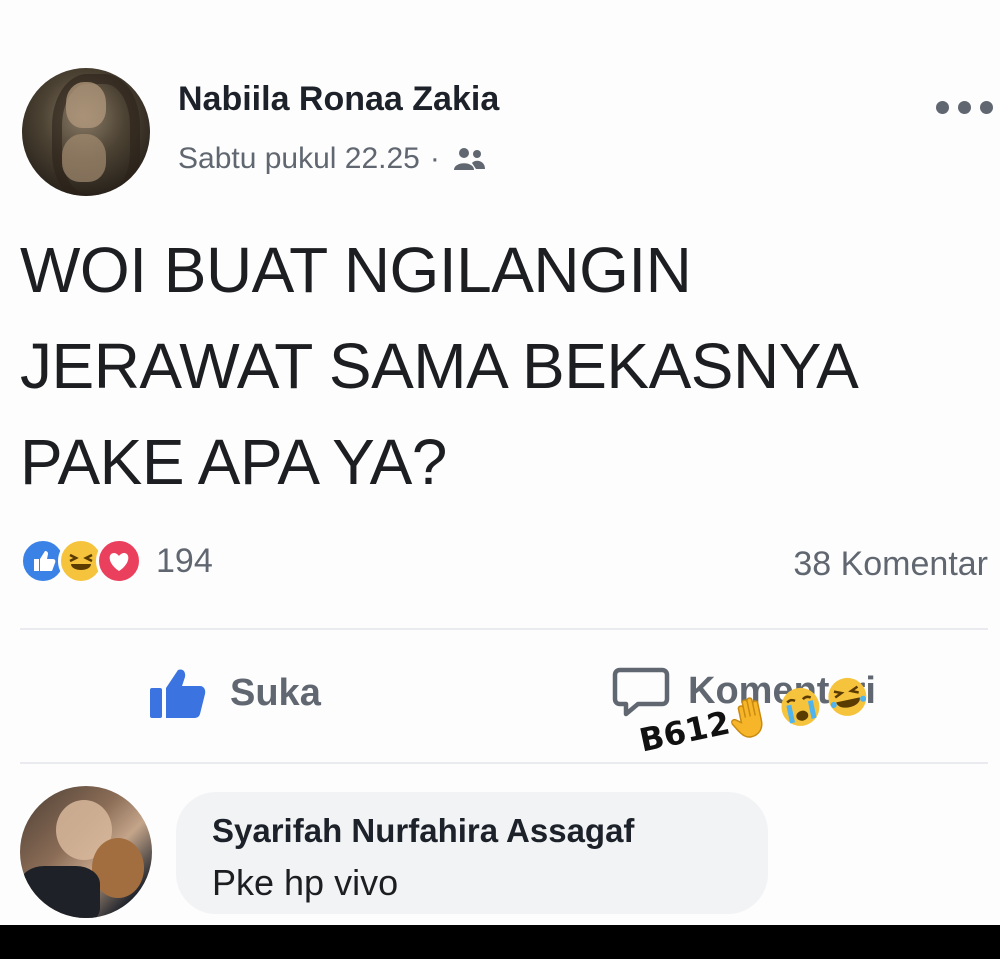  I want to click on post-meta: Sabtu pukul 22.25 ·, so click(332, 159).